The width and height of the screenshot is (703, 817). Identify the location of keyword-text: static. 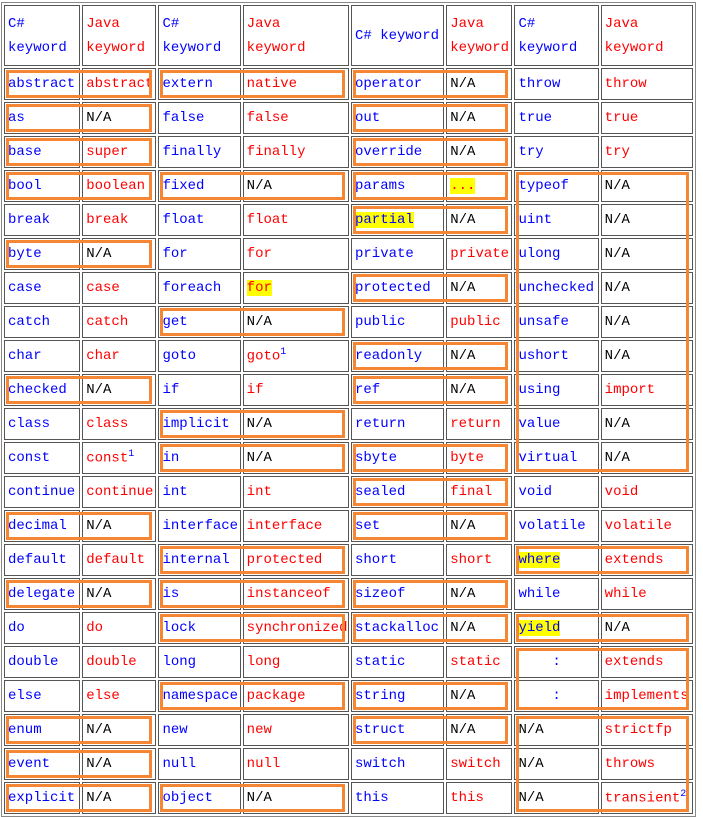
(475, 662).